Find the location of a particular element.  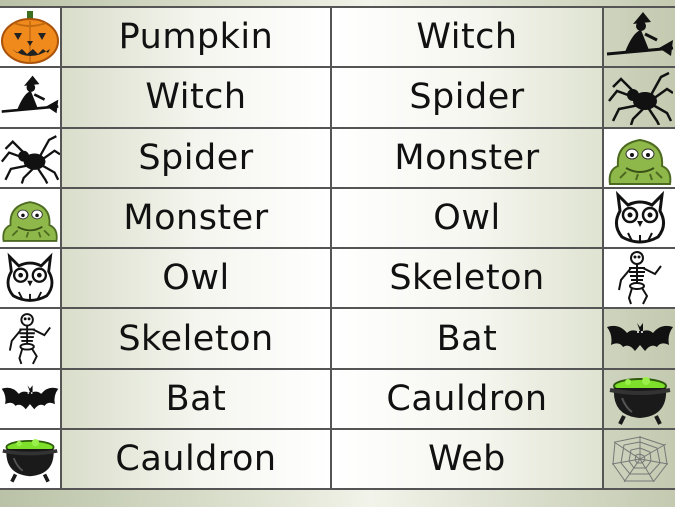

row-2-right-word: Spider is located at coordinates (467, 97).